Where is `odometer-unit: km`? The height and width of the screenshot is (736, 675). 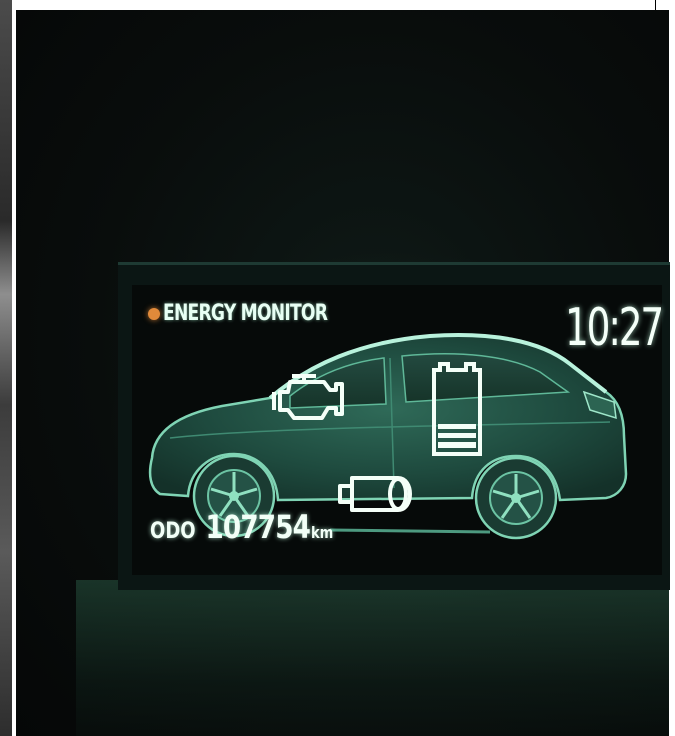 odometer-unit: km is located at coordinates (322, 532).